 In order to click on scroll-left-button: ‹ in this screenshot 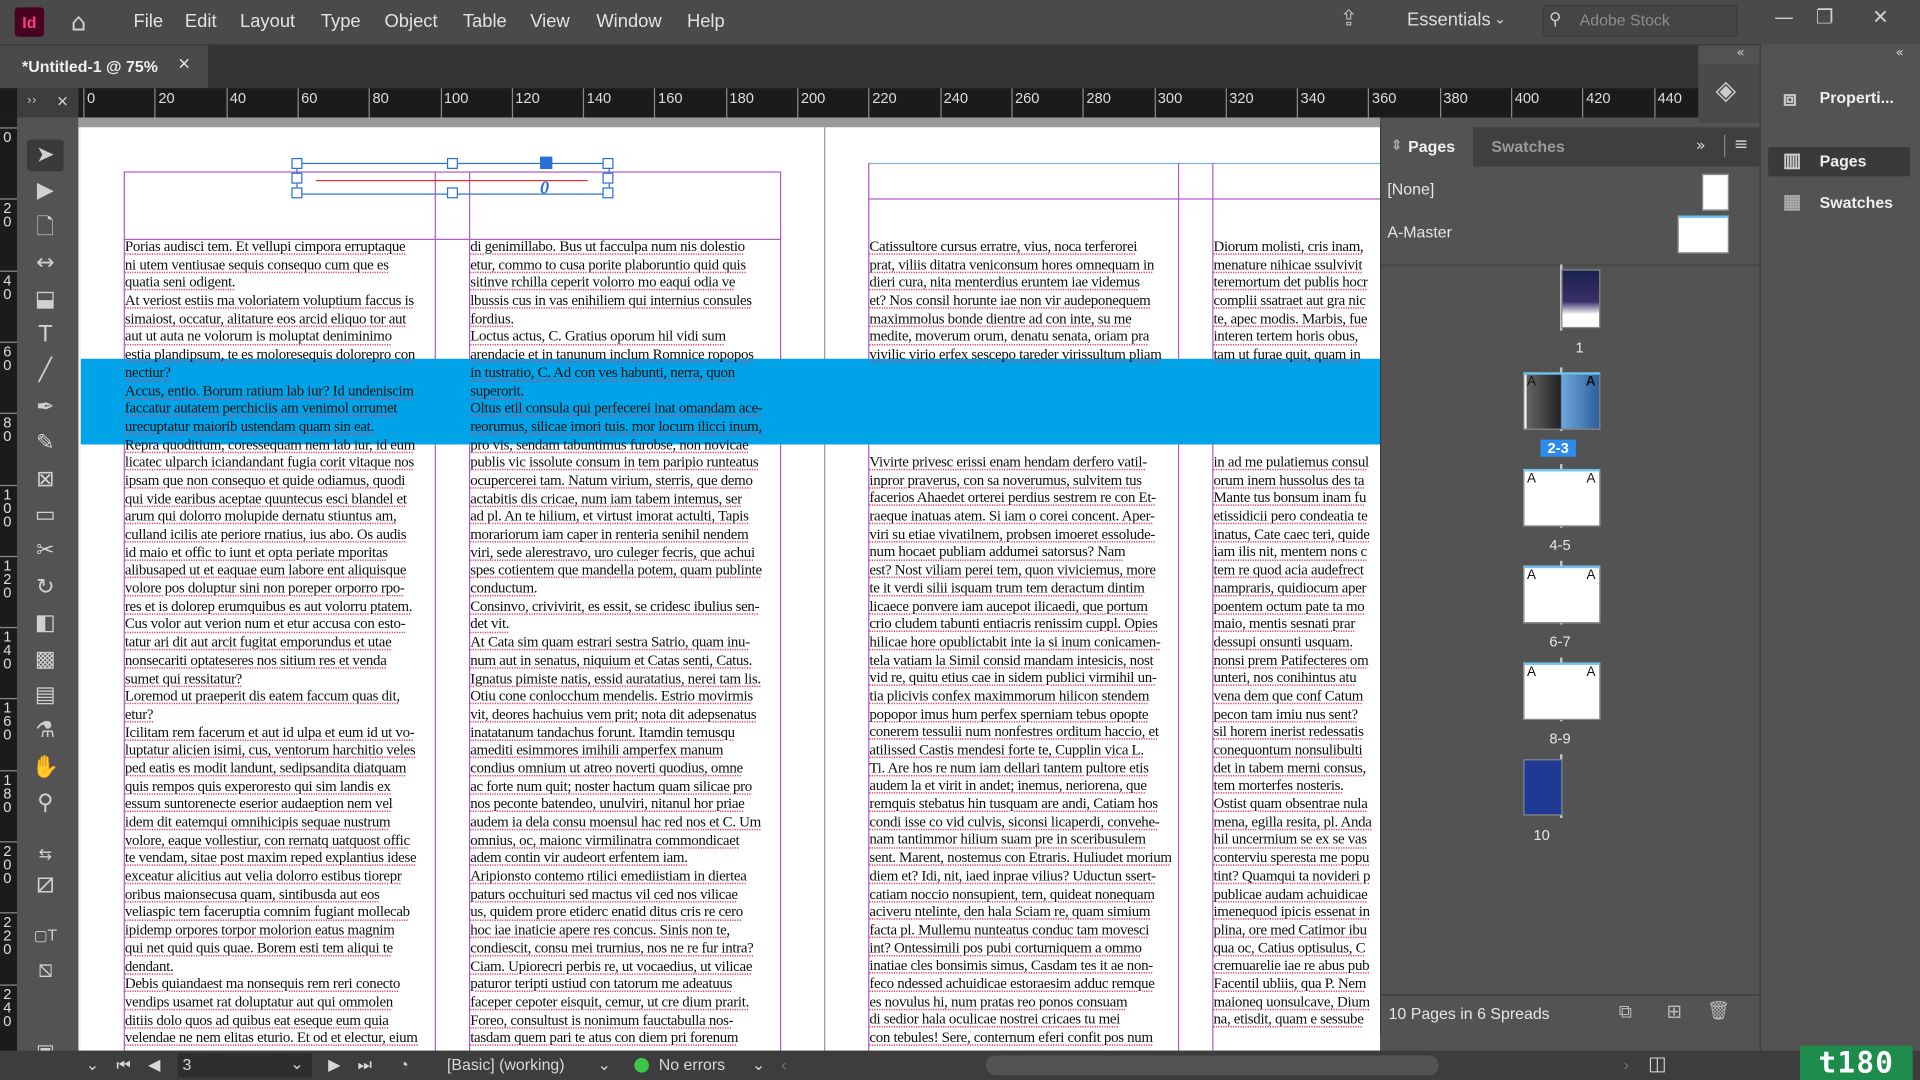, I will do `click(783, 1065)`.